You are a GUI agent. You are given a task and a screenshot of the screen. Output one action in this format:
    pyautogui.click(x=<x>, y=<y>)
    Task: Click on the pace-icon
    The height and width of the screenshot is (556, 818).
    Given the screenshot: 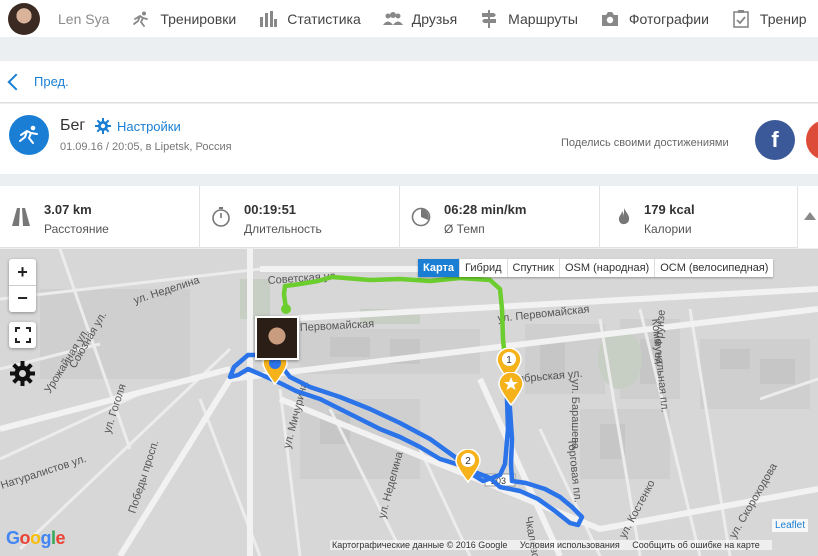 What is the action you would take?
    pyautogui.click(x=421, y=217)
    